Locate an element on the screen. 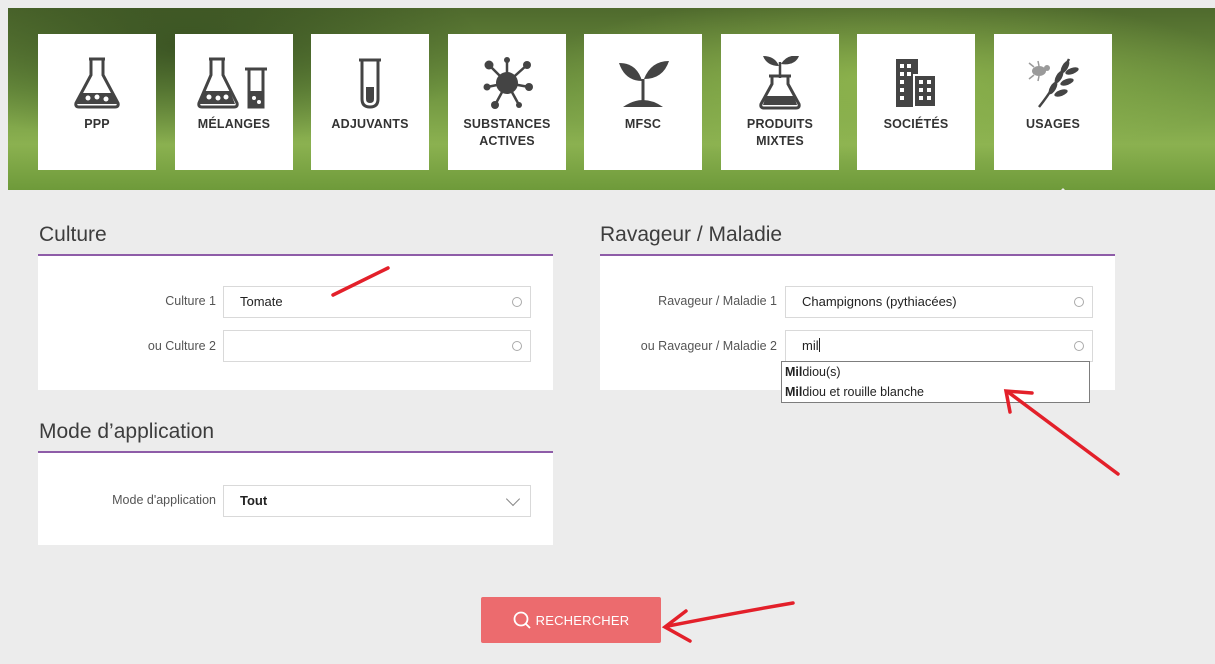 Image resolution: width=1215 pixels, height=664 pixels. tile-label: USAGES is located at coordinates (1053, 124).